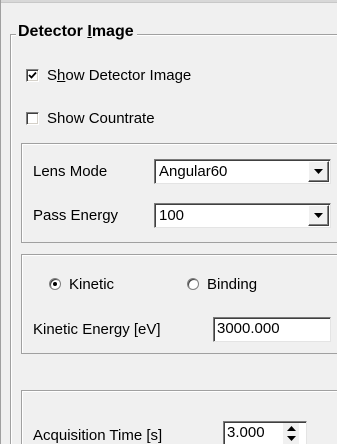 The image size is (337, 444). What do you see at coordinates (76, 32) in the screenshot?
I see `group-title: Detector Image` at bounding box center [76, 32].